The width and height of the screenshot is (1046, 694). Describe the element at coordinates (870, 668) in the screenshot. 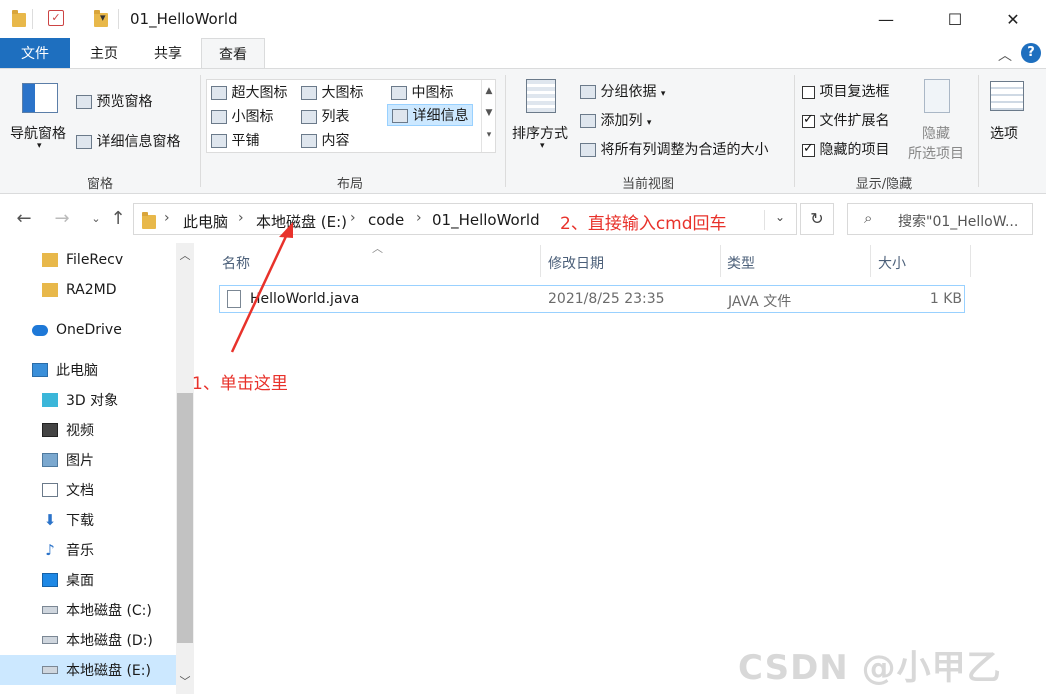

I see `watermark: CSDN @小甲乙` at that location.